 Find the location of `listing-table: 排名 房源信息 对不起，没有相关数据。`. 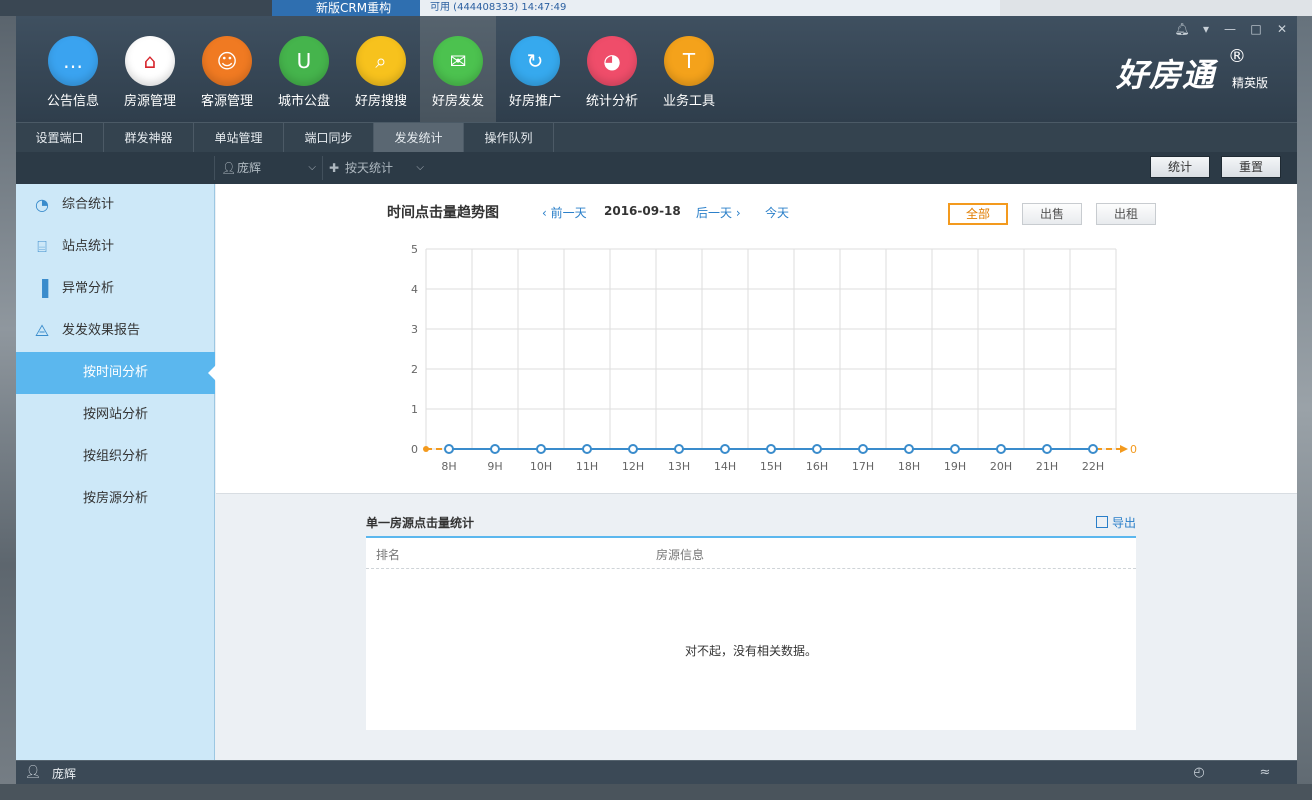

listing-table: 排名 房源信息 对不起，没有相关数据。 is located at coordinates (751, 633).